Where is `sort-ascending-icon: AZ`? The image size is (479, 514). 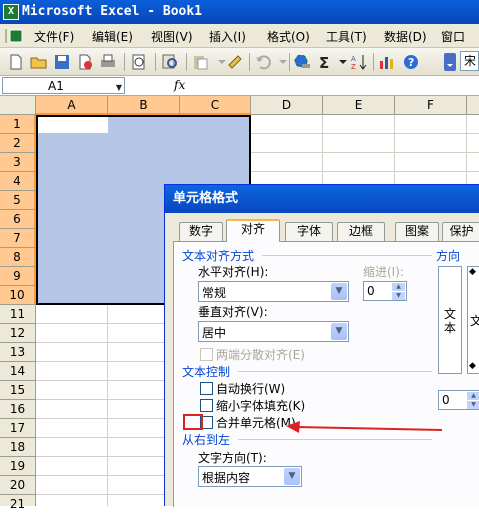
sort-ascending-icon: AZ is located at coordinates (359, 62).